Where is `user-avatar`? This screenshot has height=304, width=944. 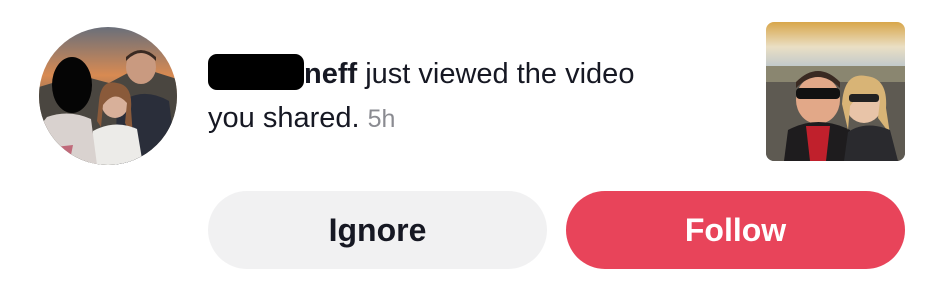
user-avatar is located at coordinates (108, 96).